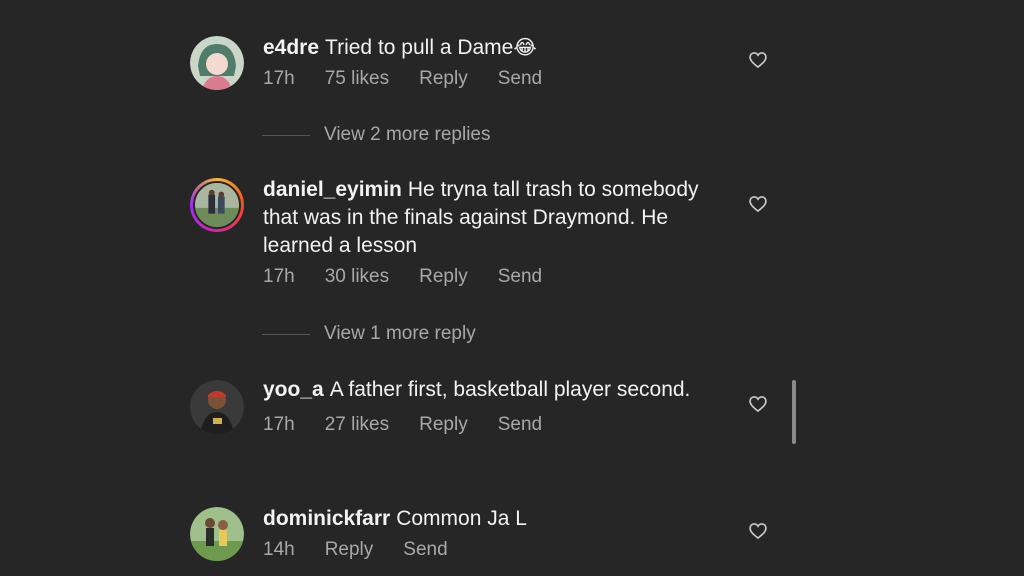 This screenshot has width=1024, height=576. What do you see at coordinates (461, 518) in the screenshot?
I see `comment-content: Common Ja L` at bounding box center [461, 518].